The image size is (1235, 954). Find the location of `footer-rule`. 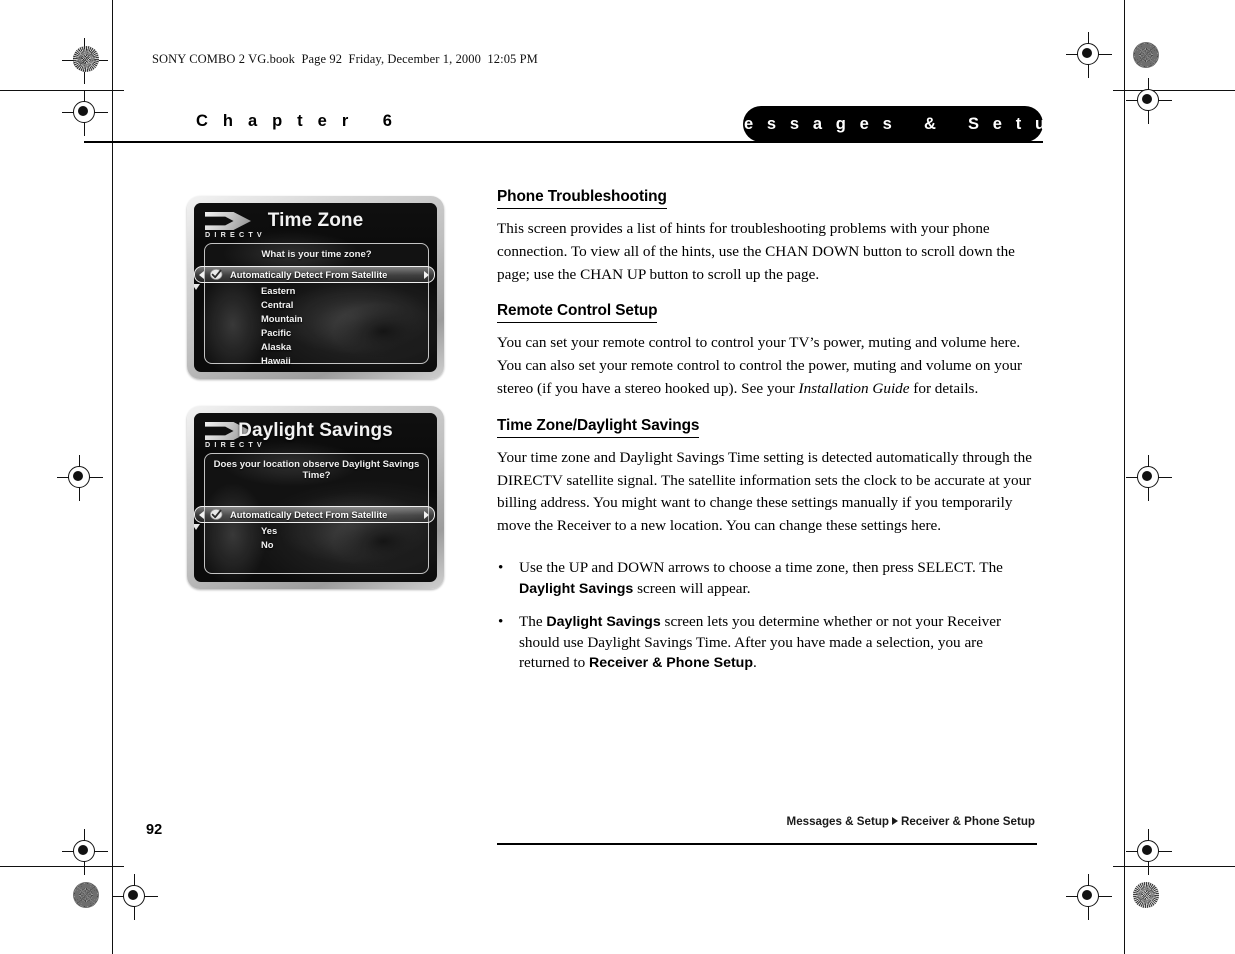

footer-rule is located at coordinates (767, 844).